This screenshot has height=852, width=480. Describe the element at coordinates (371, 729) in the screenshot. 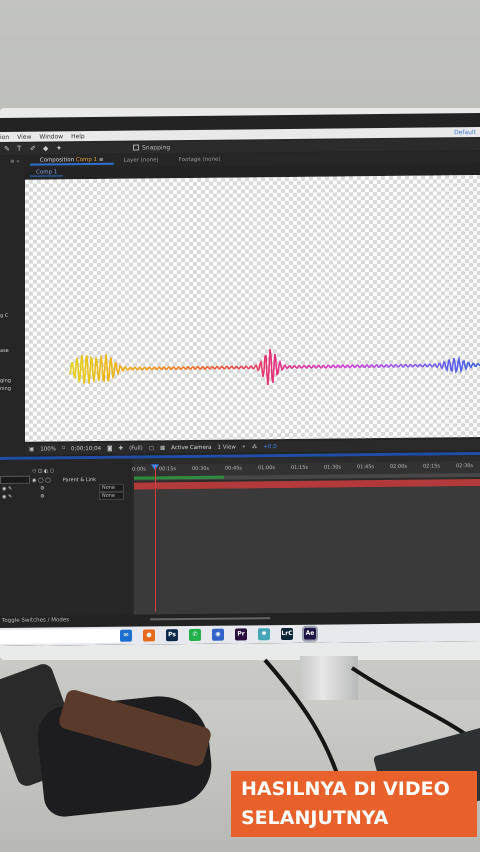

I see `cables` at that location.